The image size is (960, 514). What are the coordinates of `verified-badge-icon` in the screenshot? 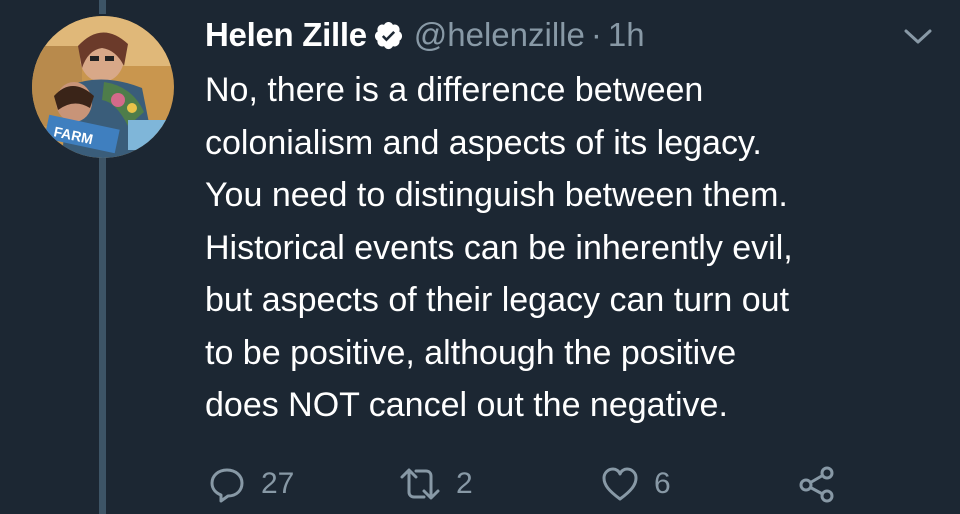 It's located at (388, 35).